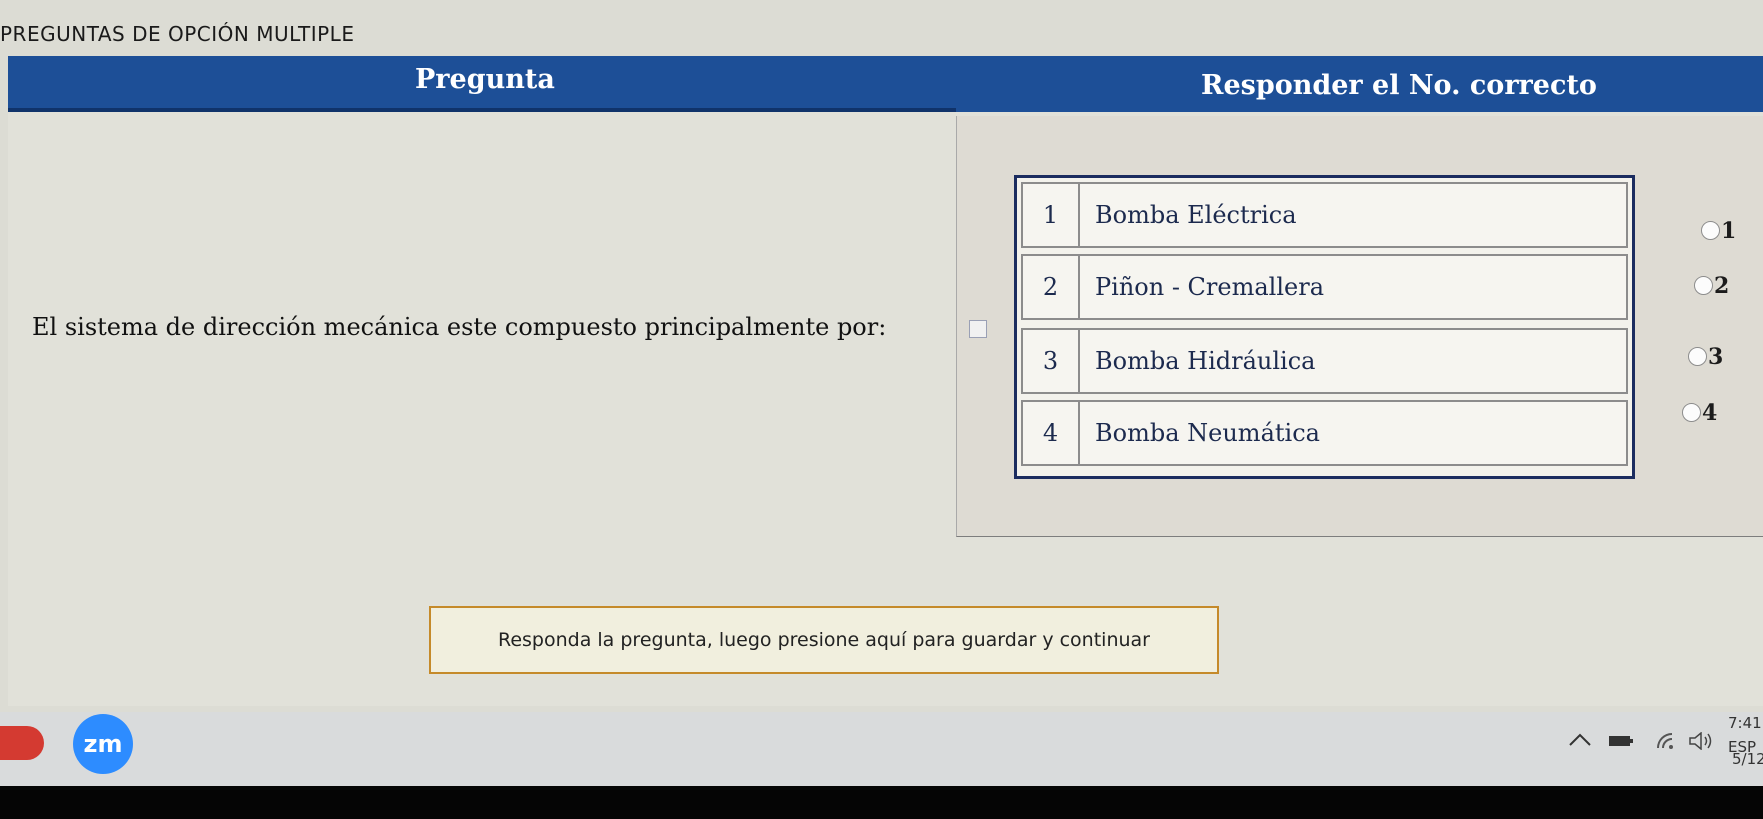  I want to click on radio-label: 1, so click(1729, 231).